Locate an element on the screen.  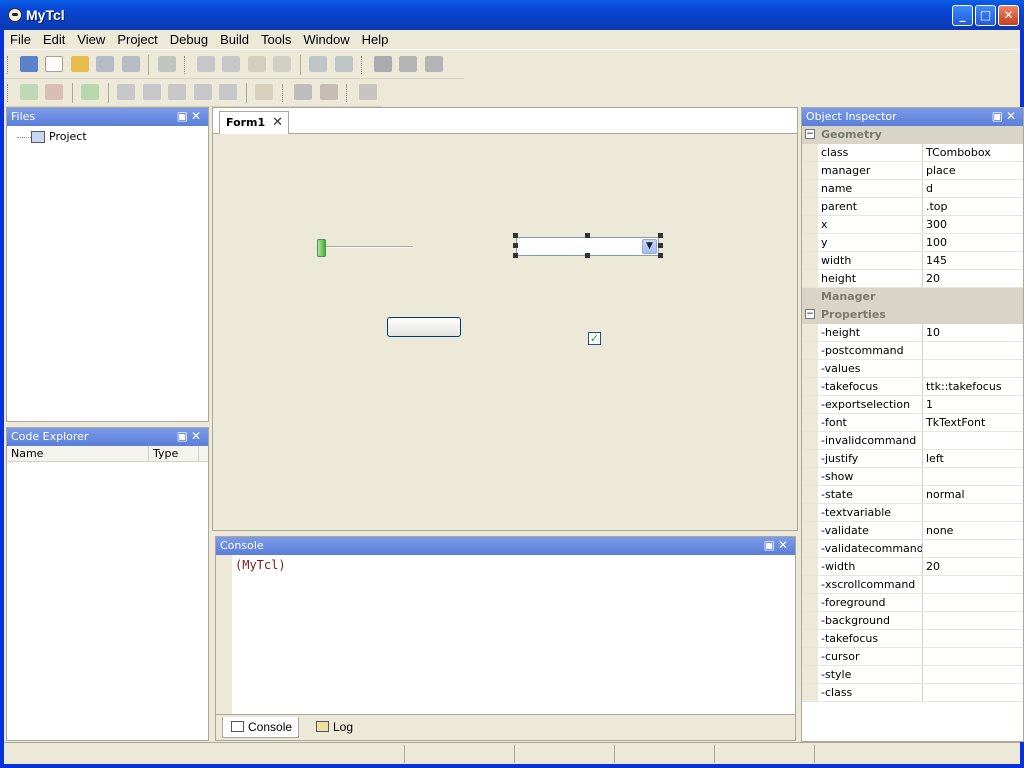
property-row: -font TkTextFont is located at coordinates (912, 423).